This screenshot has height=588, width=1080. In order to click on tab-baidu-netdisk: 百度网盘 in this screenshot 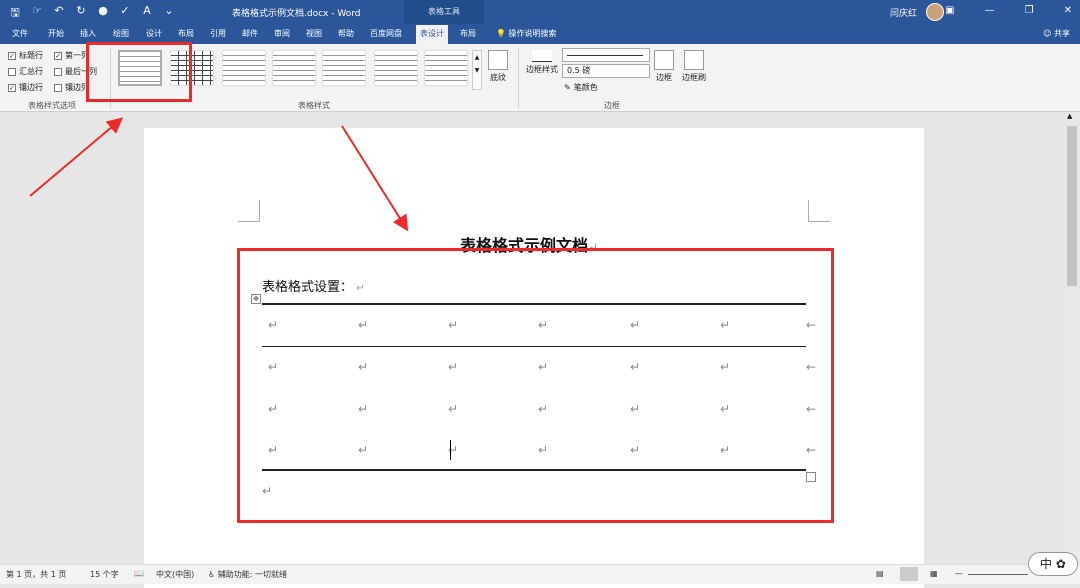, I will do `click(386, 33)`.